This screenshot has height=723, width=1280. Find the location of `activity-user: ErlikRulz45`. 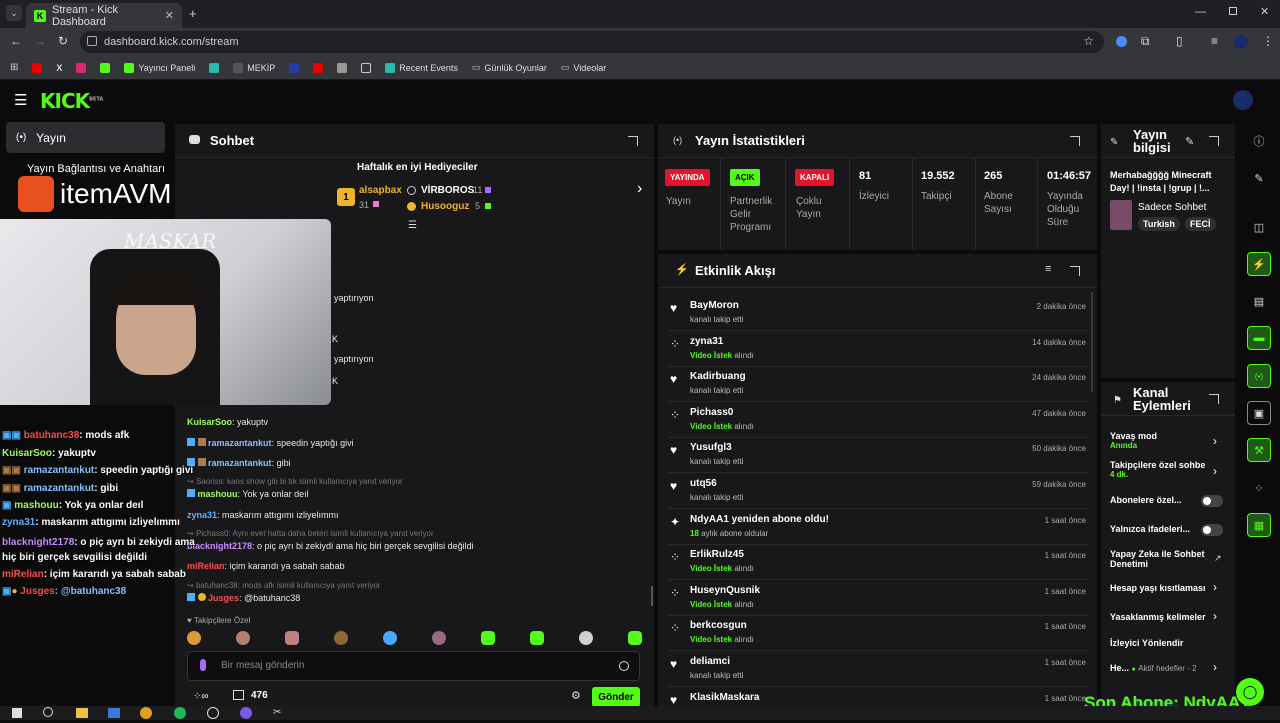

activity-user: ErlikRulz45 is located at coordinates (717, 554).